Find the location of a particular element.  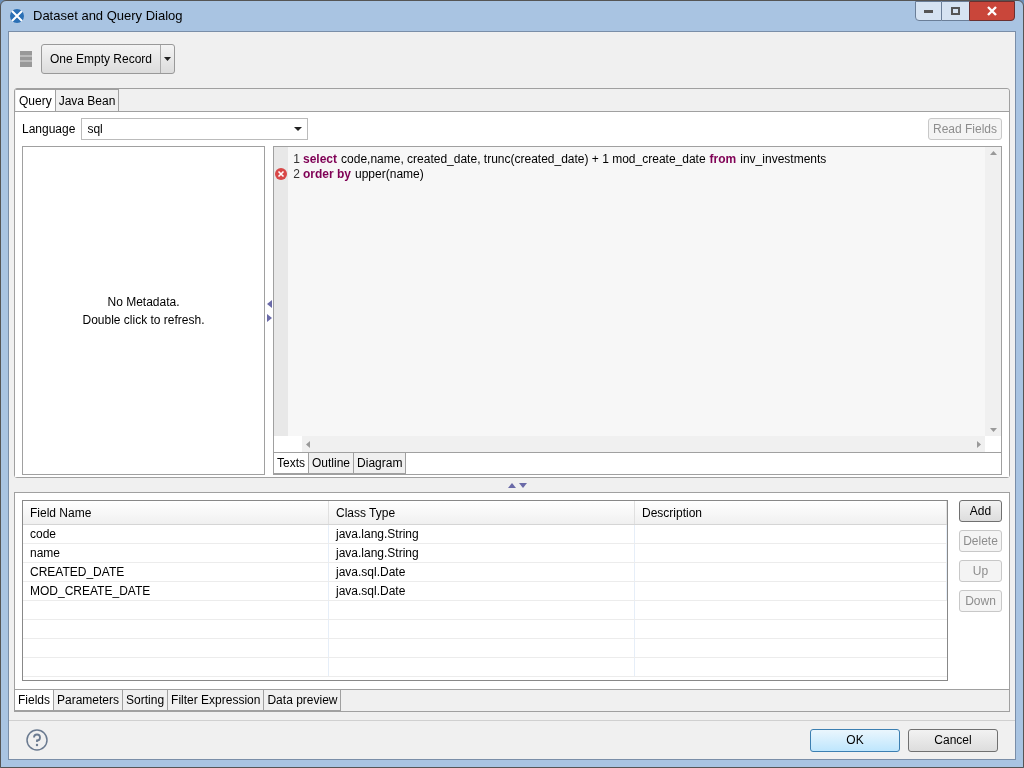

tab: Fields is located at coordinates (34, 700).